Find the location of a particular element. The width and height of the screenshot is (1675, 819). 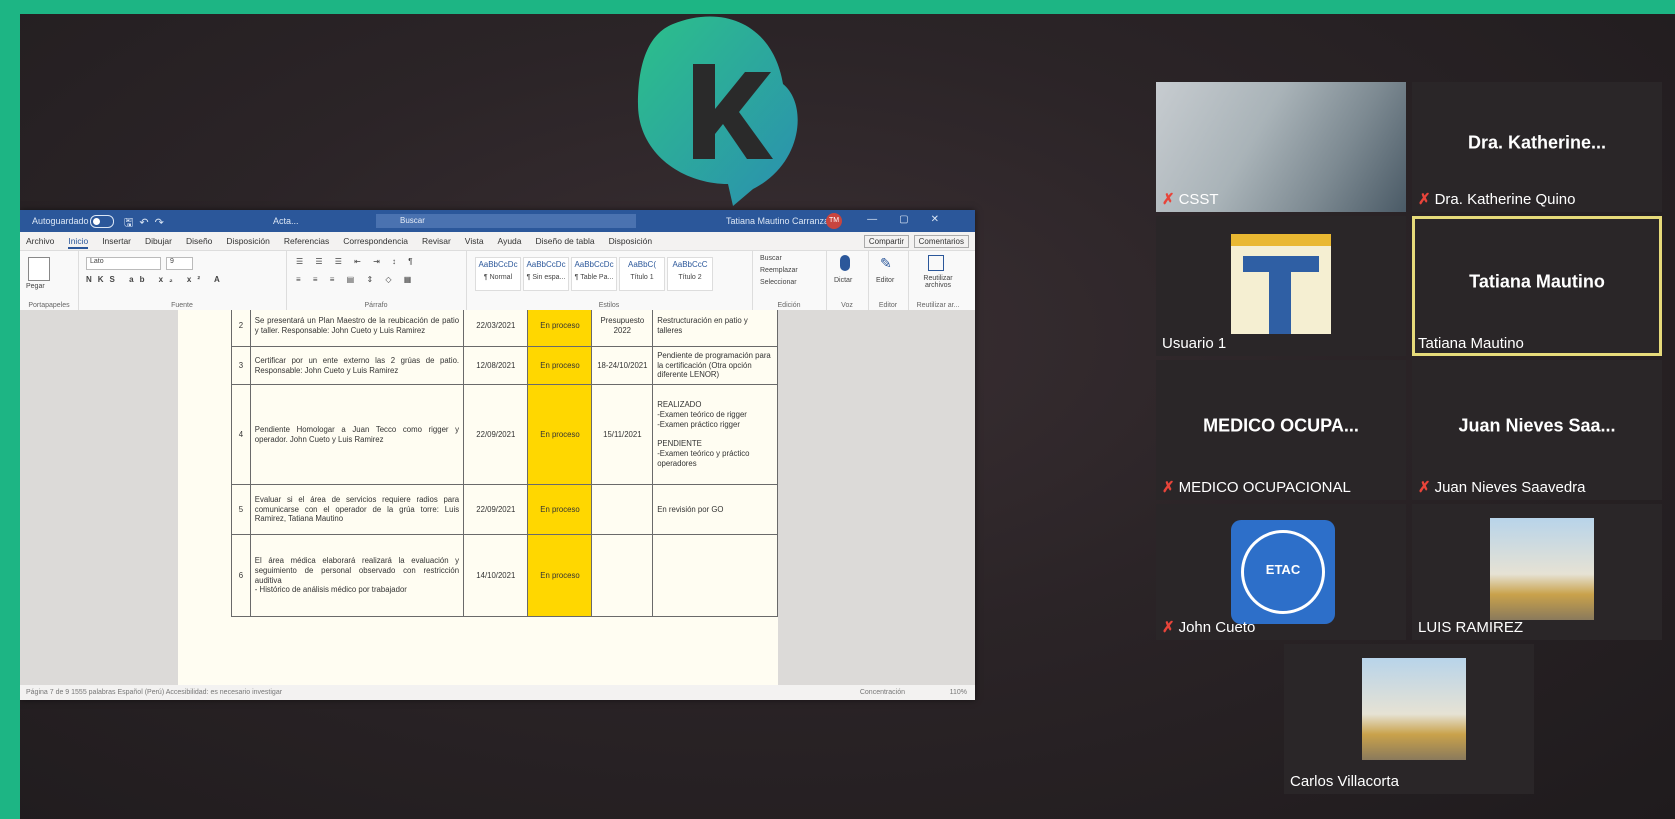

font-size-select: 9 is located at coordinates (179, 263).